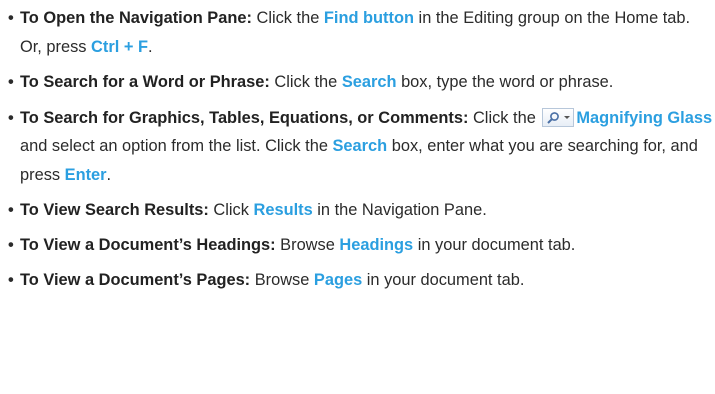  Describe the element at coordinates (119, 46) in the screenshot. I see `shortcut-highlight: Ctrl + F` at that location.